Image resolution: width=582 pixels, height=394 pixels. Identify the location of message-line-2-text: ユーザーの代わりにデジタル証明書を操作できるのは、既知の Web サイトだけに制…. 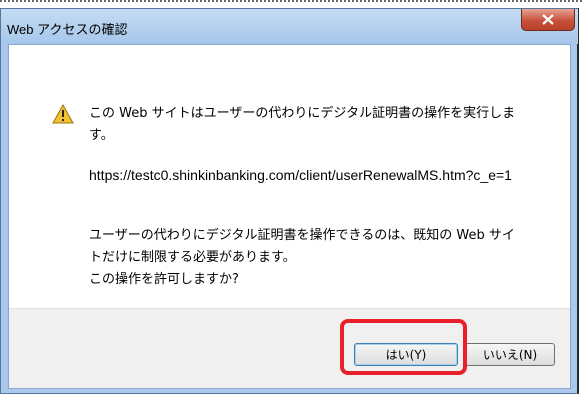
(302, 246).